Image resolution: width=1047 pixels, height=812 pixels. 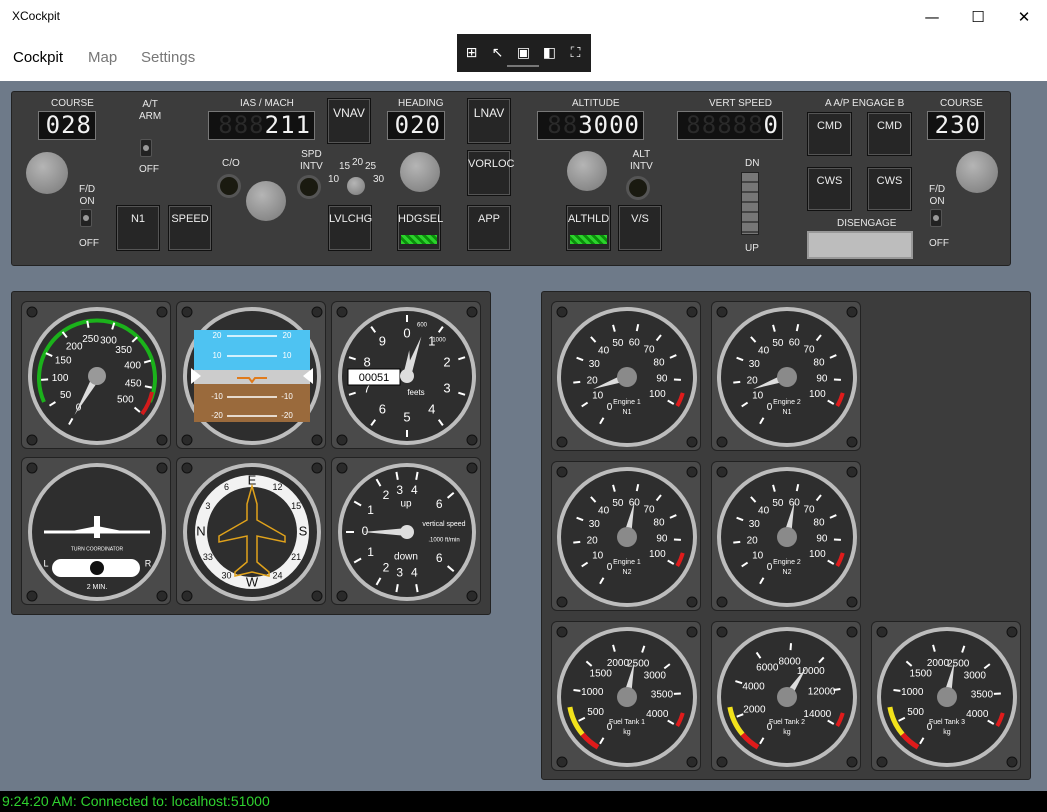 What do you see at coordinates (638, 188) in the screenshot?
I see `alt-intv-button` at bounding box center [638, 188].